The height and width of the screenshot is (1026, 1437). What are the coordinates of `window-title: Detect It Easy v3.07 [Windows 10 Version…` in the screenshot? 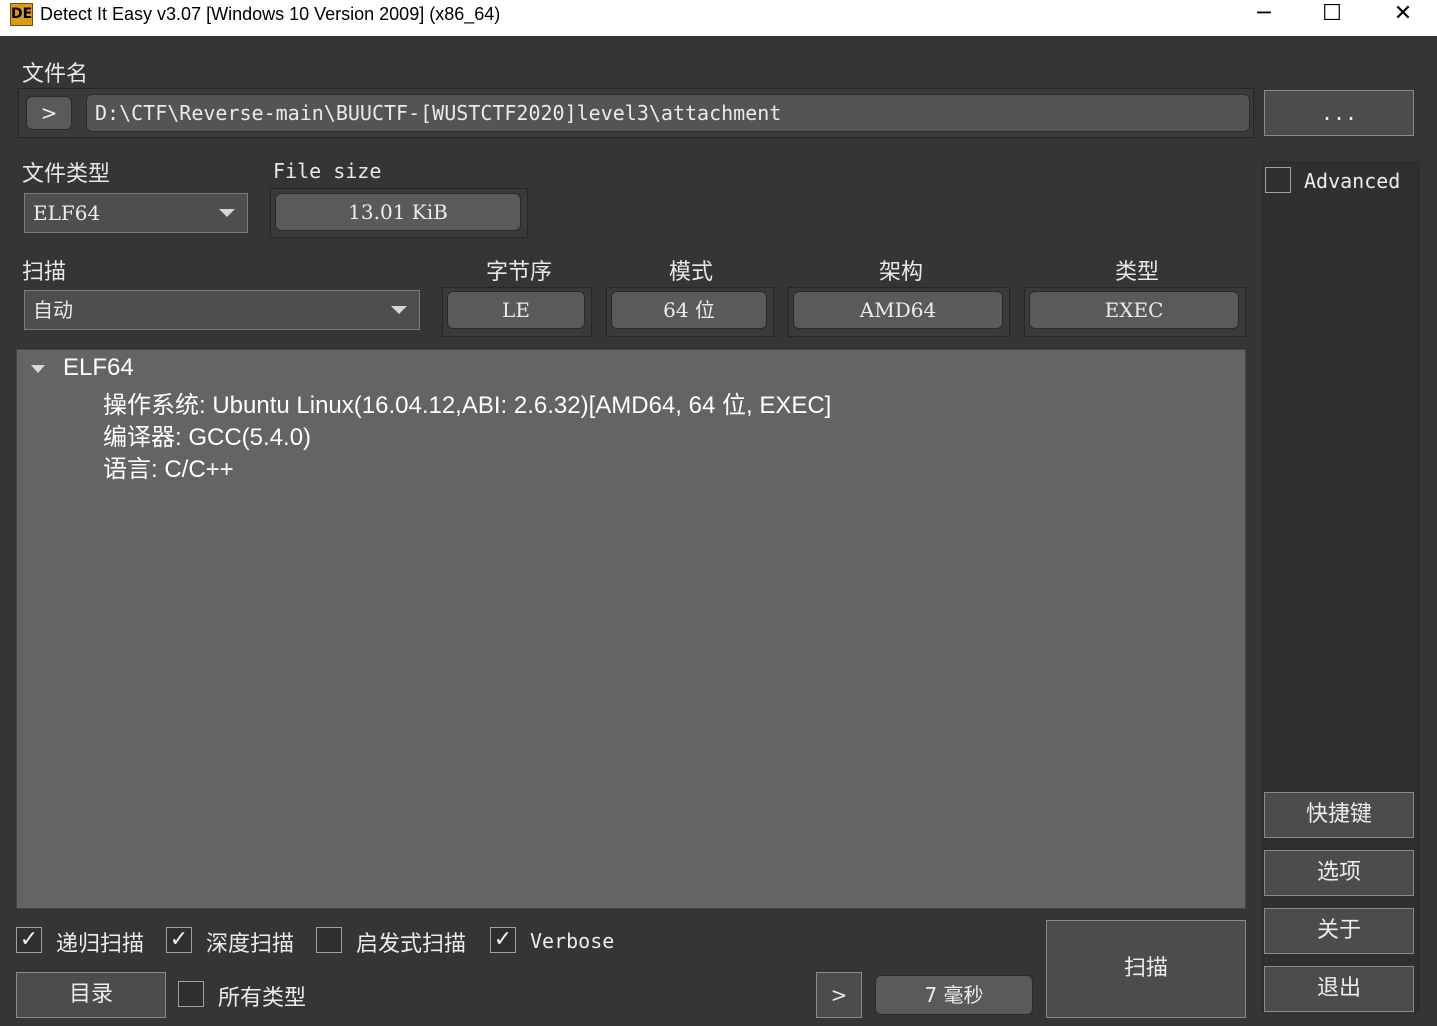 It's located at (270, 14).